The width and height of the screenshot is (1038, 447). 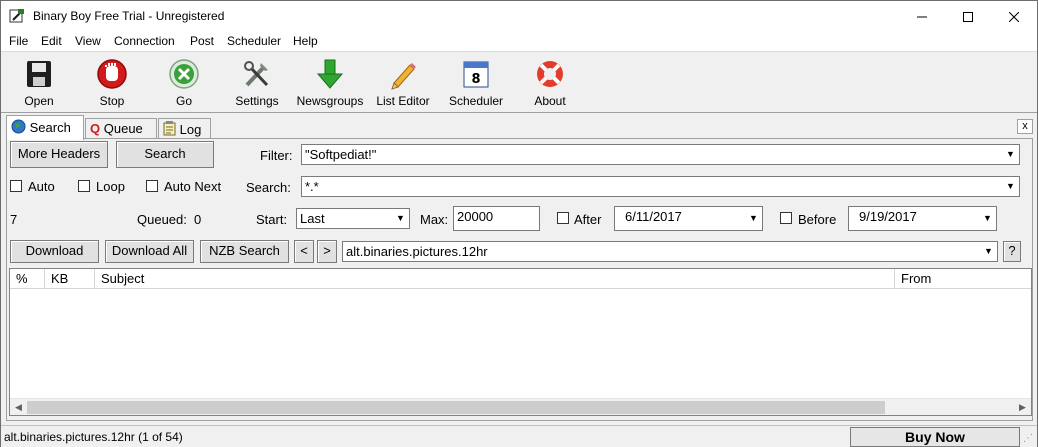 I want to click on scheduler-button: 8 Scheduler, so click(x=476, y=84).